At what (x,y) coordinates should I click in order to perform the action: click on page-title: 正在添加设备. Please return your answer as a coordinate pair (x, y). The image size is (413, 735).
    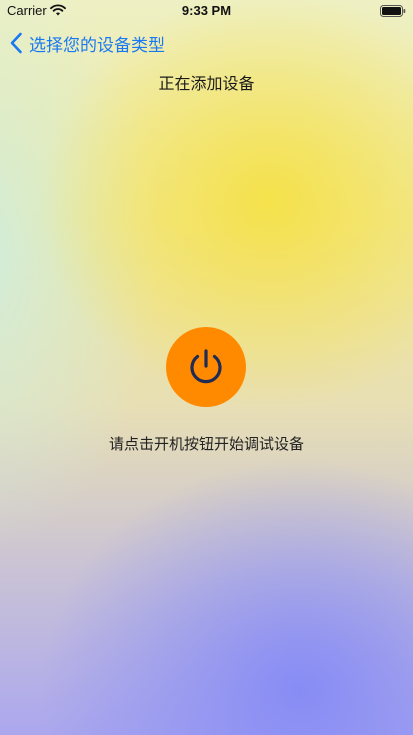
    Looking at the image, I should click on (206, 83).